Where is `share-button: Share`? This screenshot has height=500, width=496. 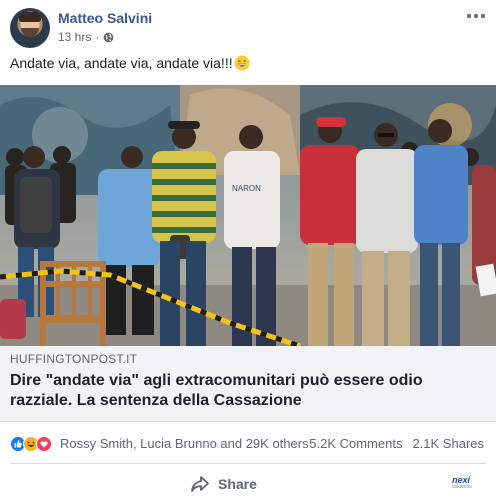 share-button: Share is located at coordinates (223, 484).